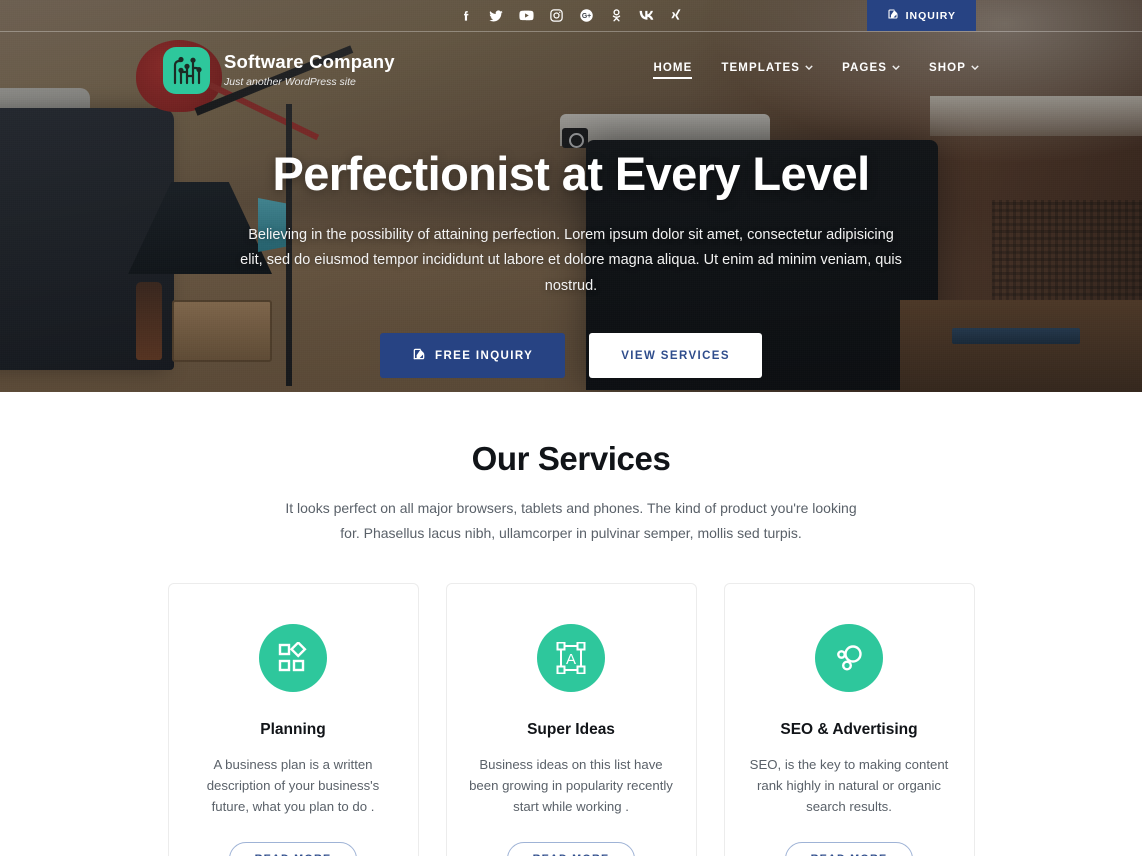 This screenshot has height=856, width=1142. What do you see at coordinates (571, 31) in the screenshot?
I see `topbar-divider` at bounding box center [571, 31].